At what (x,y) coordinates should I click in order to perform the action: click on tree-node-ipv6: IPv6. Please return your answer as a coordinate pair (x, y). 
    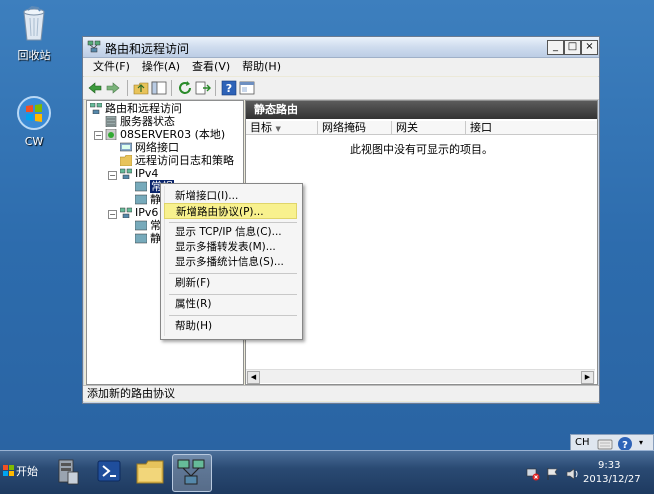
    Looking at the image, I should click on (139, 213).